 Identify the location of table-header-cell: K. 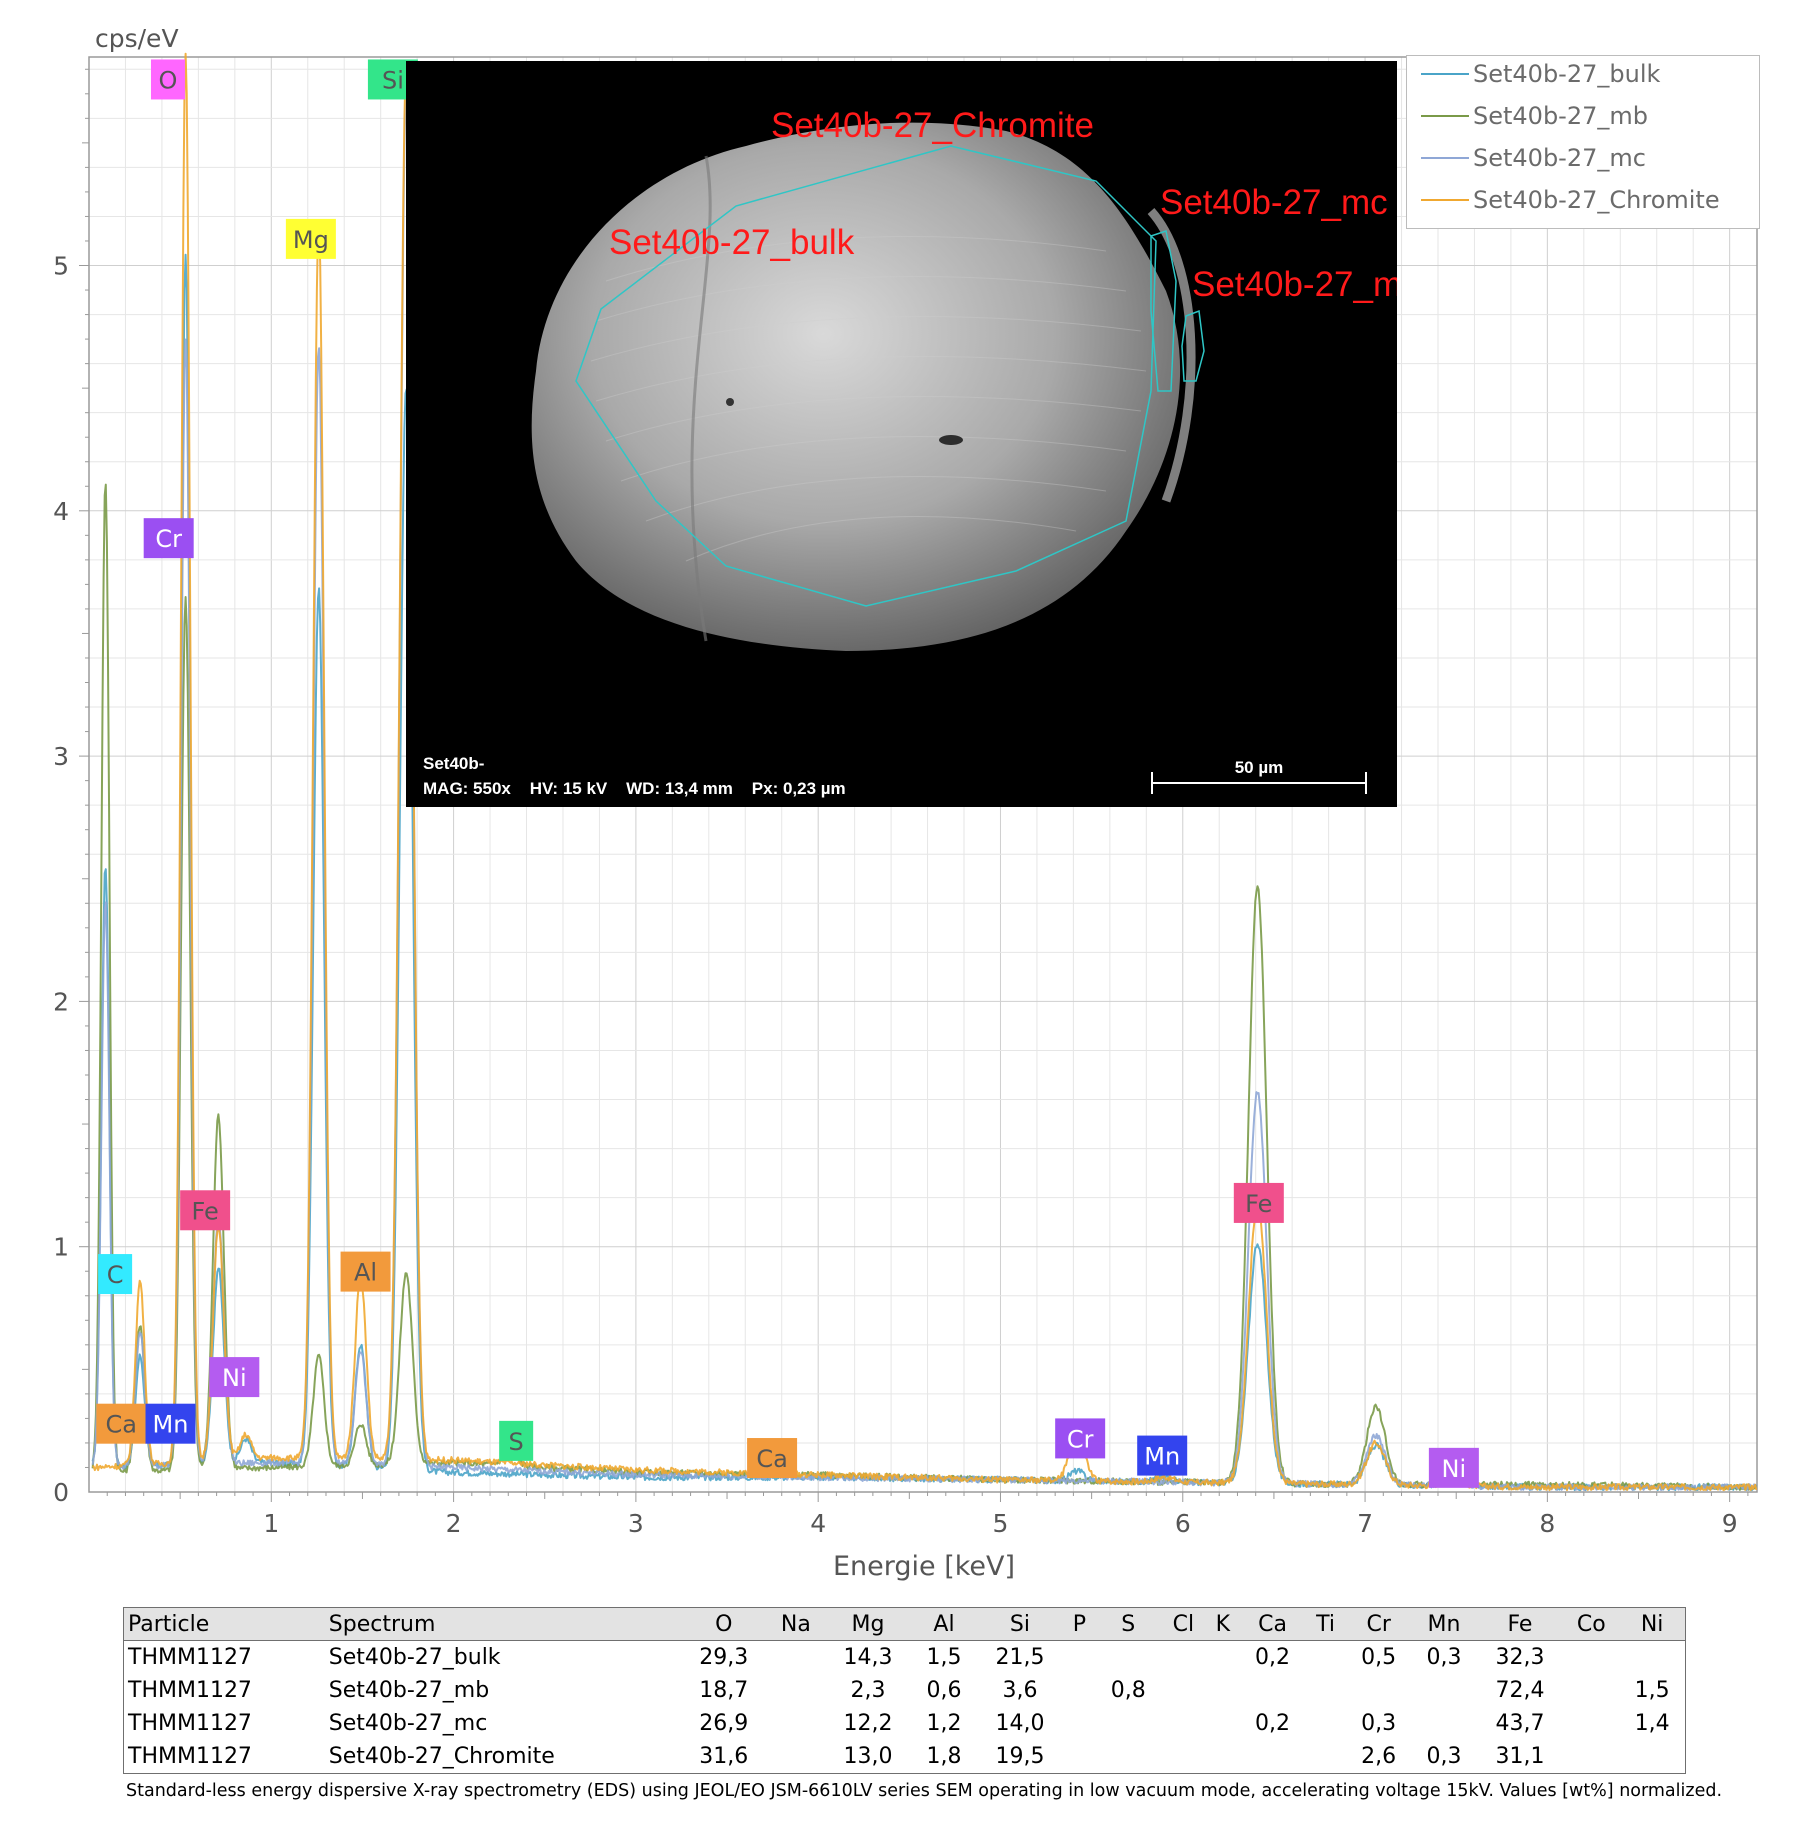
(1222, 1624).